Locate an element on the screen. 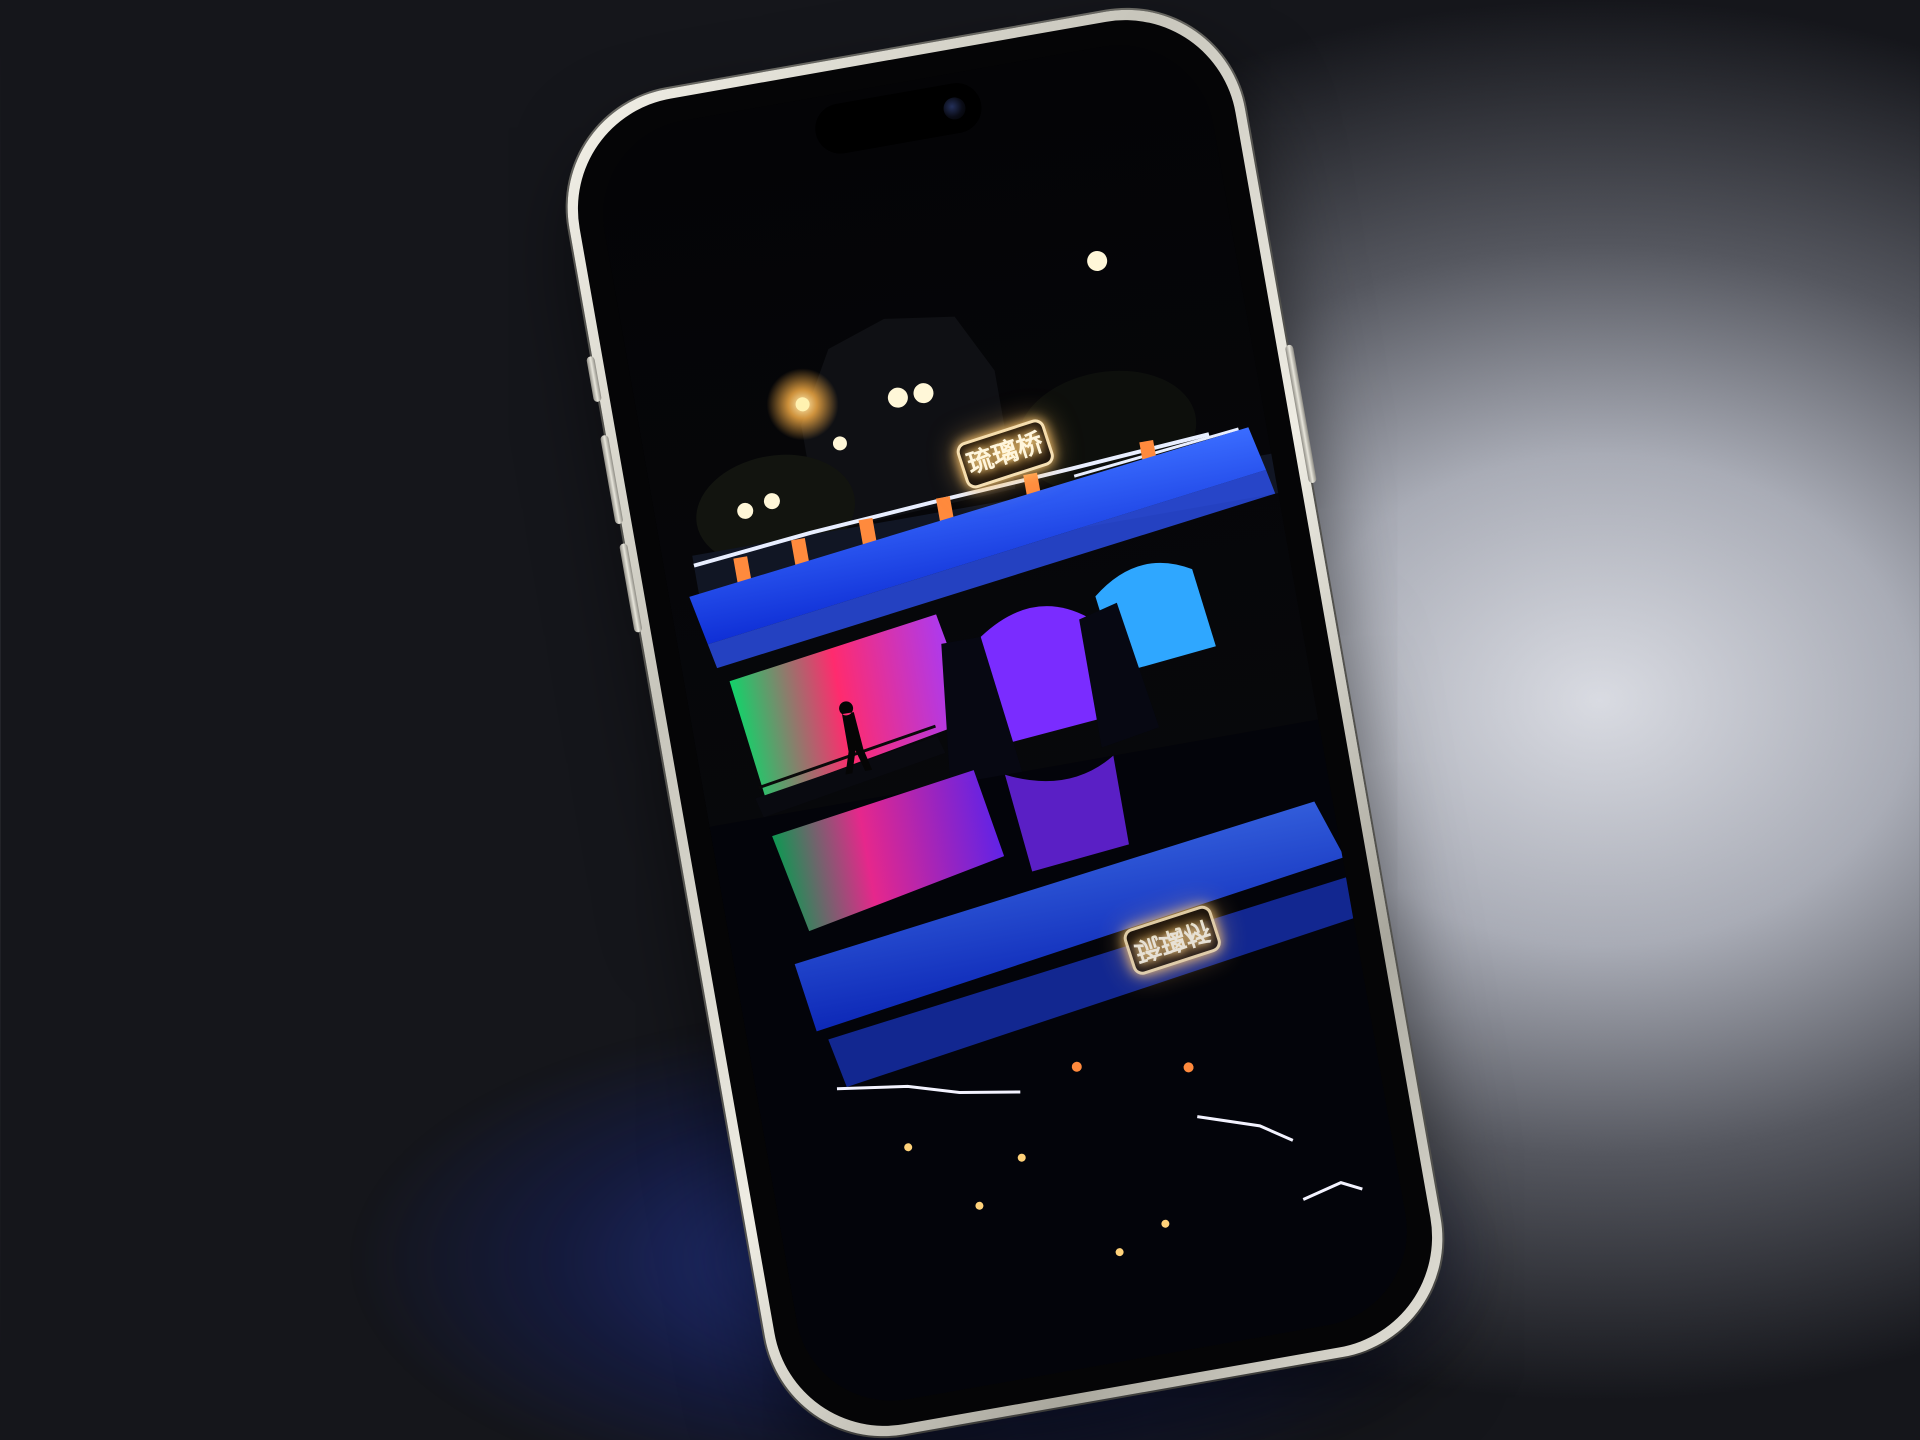  action-button is located at coordinates (594, 379).